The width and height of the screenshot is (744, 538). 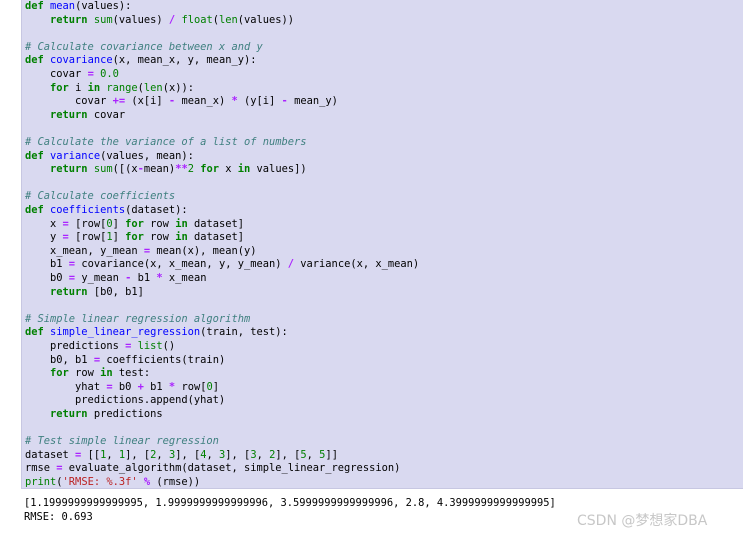 I want to click on code-token: ([(x, so click(x=125, y=169).